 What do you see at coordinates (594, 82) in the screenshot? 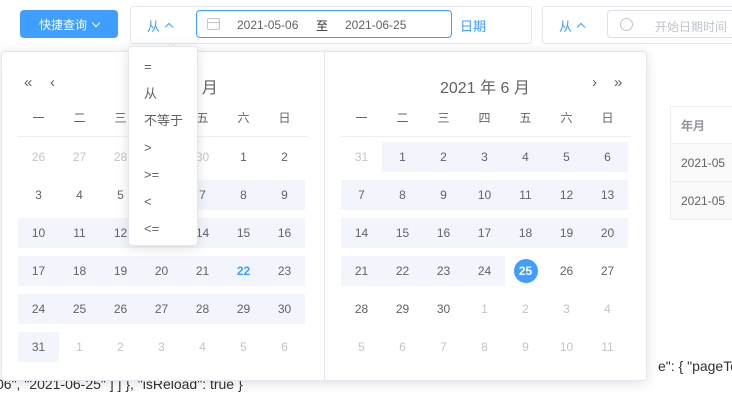
I see `next-month-icon: ›` at bounding box center [594, 82].